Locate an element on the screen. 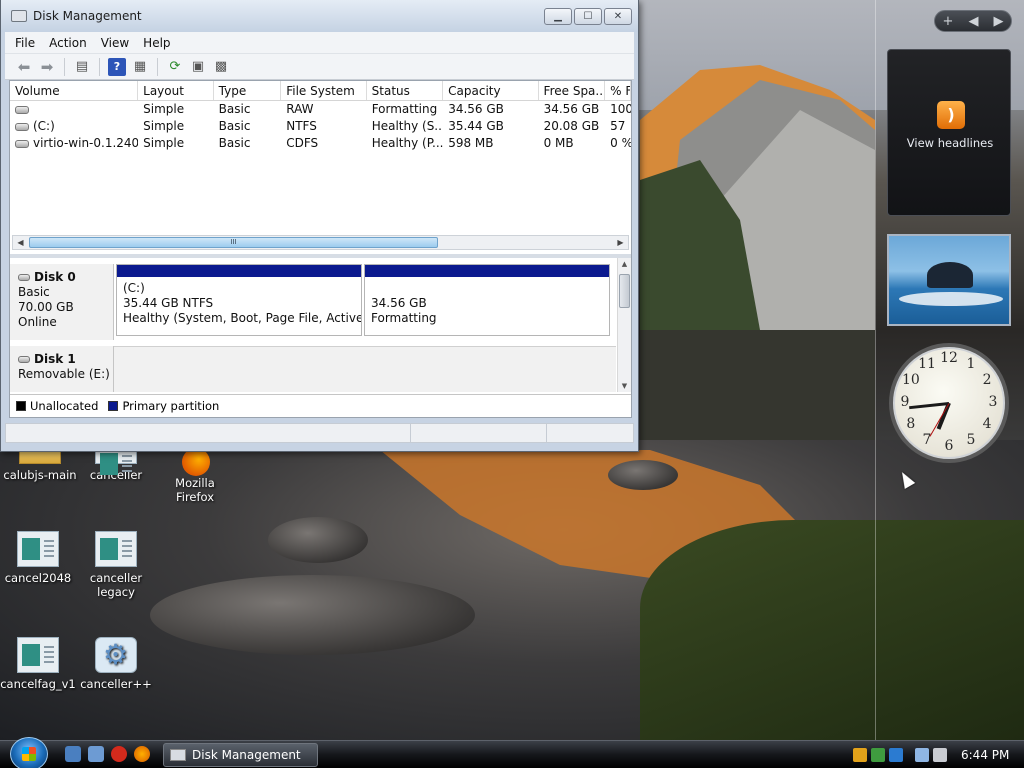 This screenshot has height=768, width=1024. menu-file: File is located at coordinates (25, 43).